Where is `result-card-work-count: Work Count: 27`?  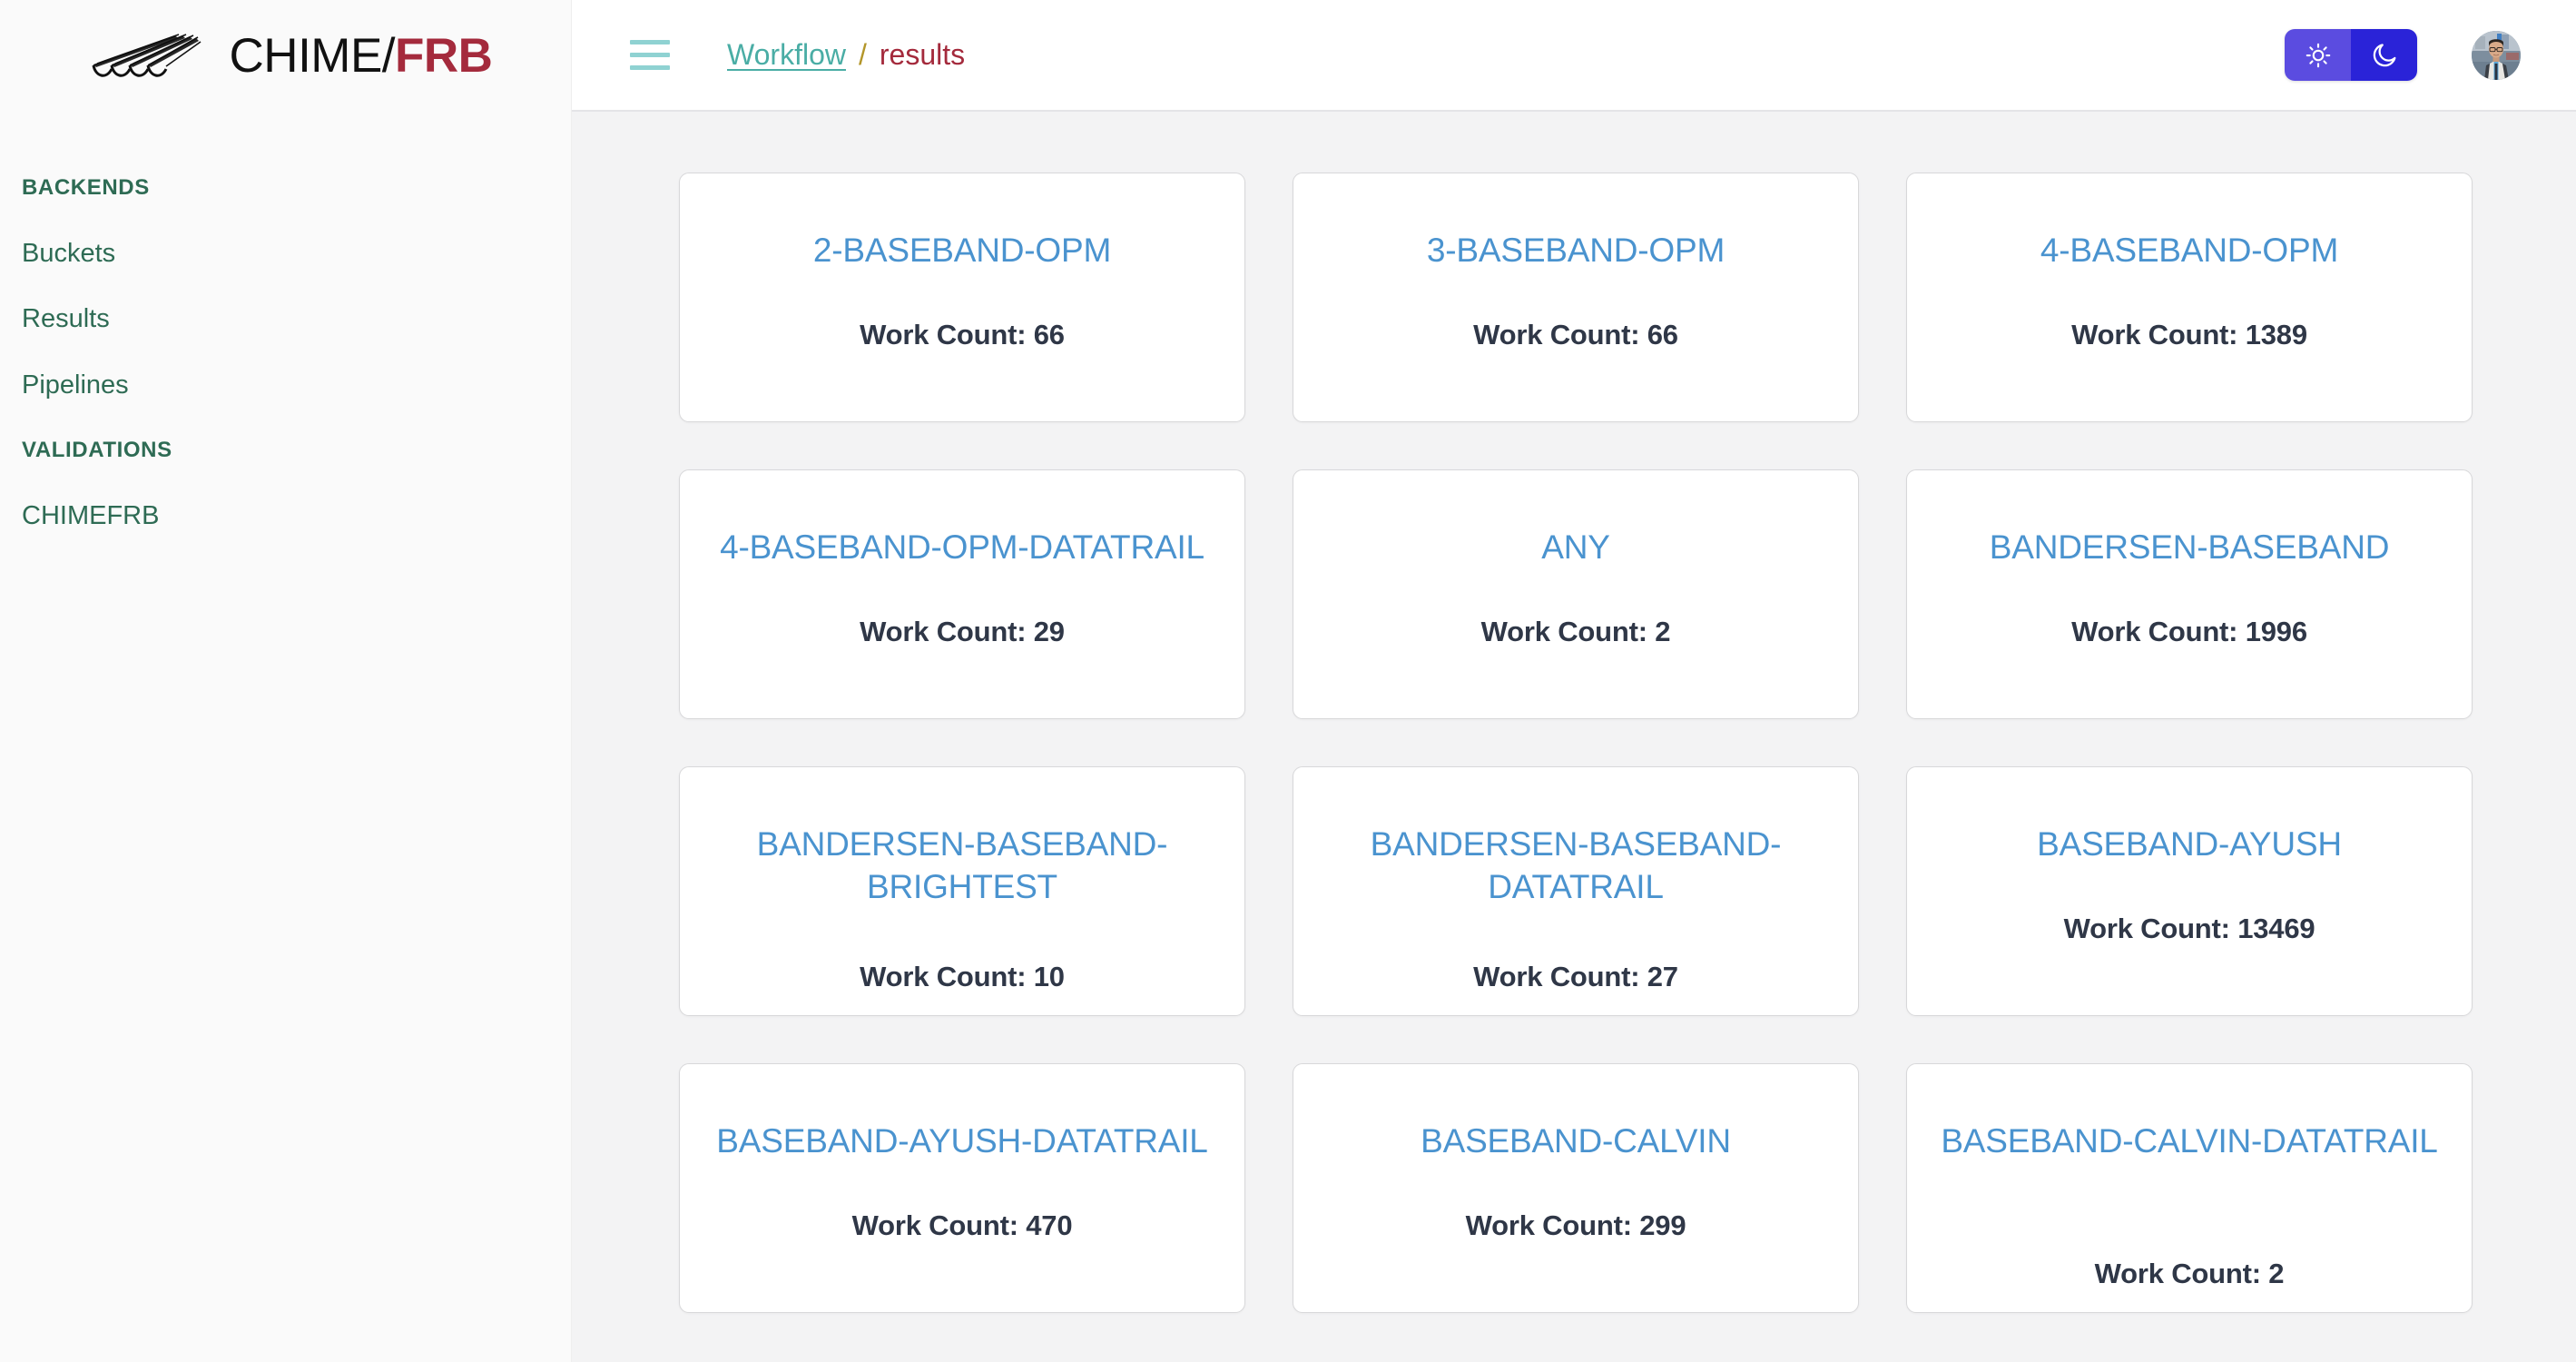 result-card-work-count: Work Count: 27 is located at coordinates (1575, 976).